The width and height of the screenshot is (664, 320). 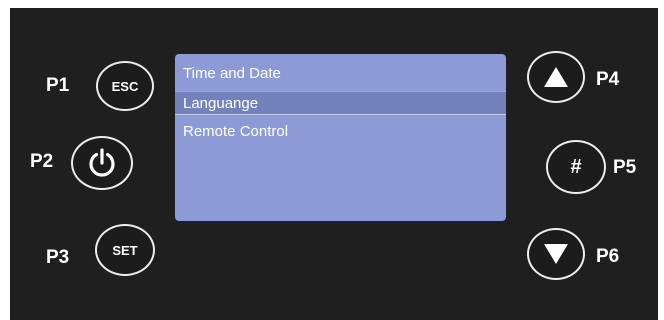 I want to click on set-button-label: SET, so click(x=125, y=250).